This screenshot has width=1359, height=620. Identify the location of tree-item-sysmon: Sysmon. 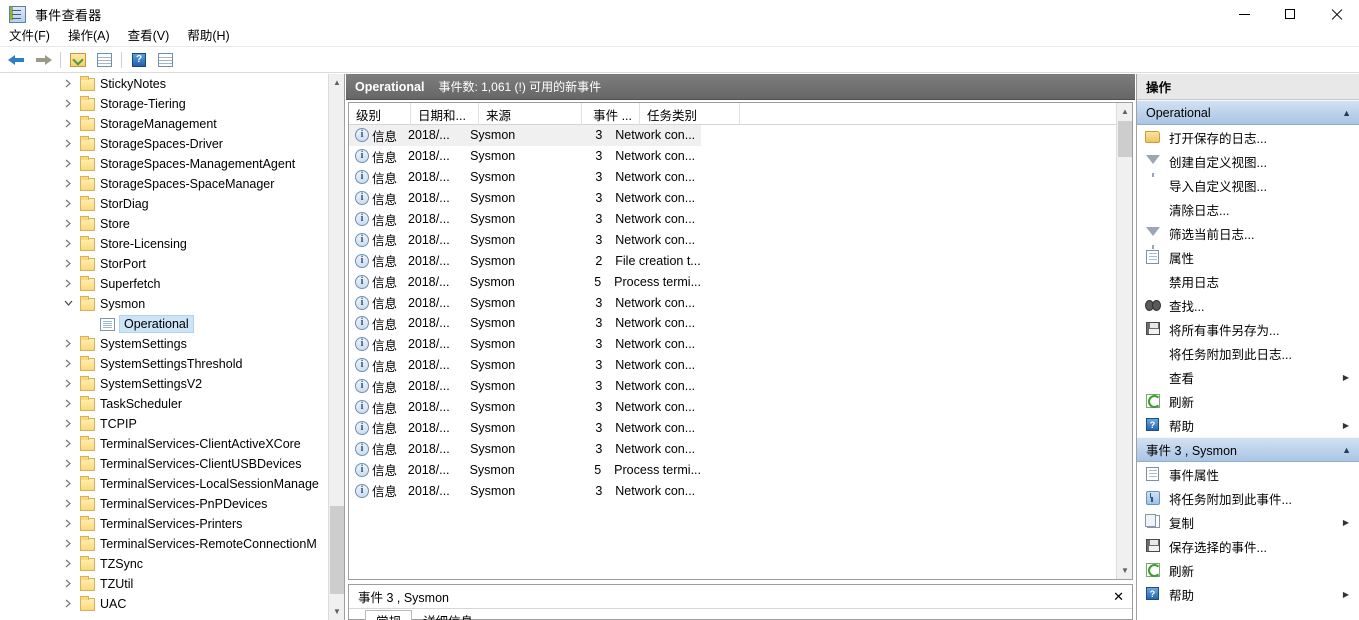
(164, 304).